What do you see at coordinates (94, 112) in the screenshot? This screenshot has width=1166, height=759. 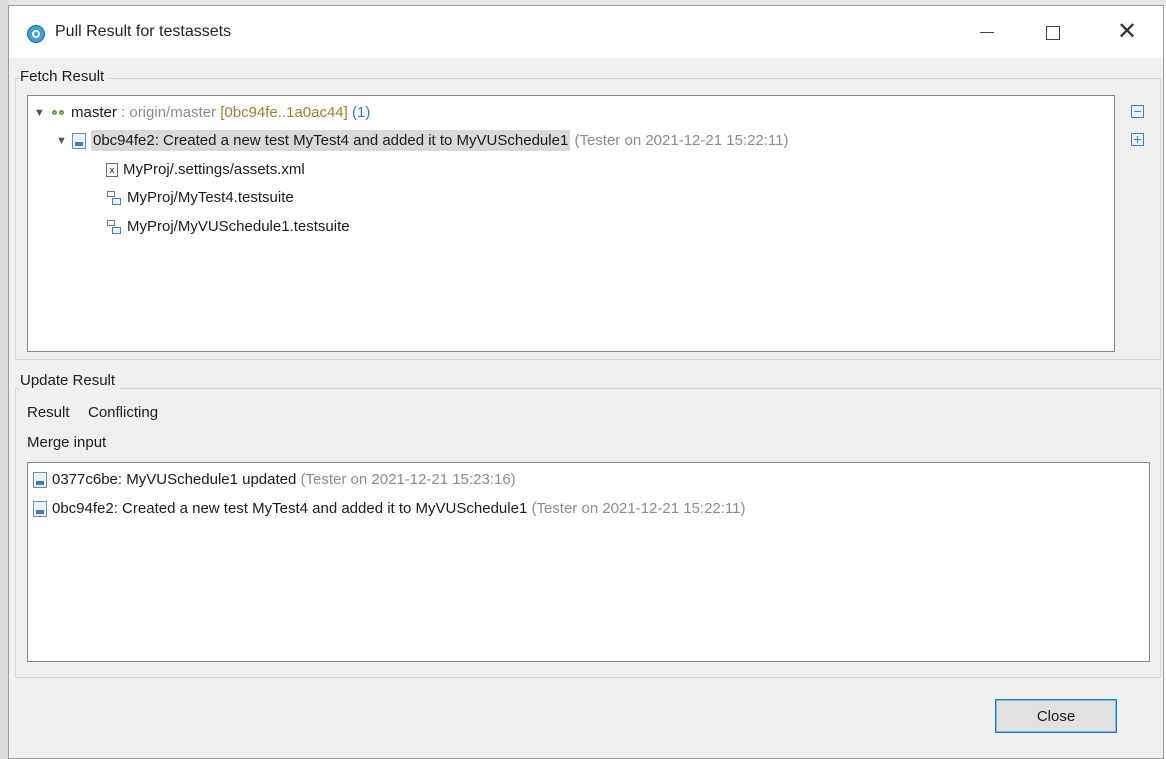 I see `branch-name: master` at bounding box center [94, 112].